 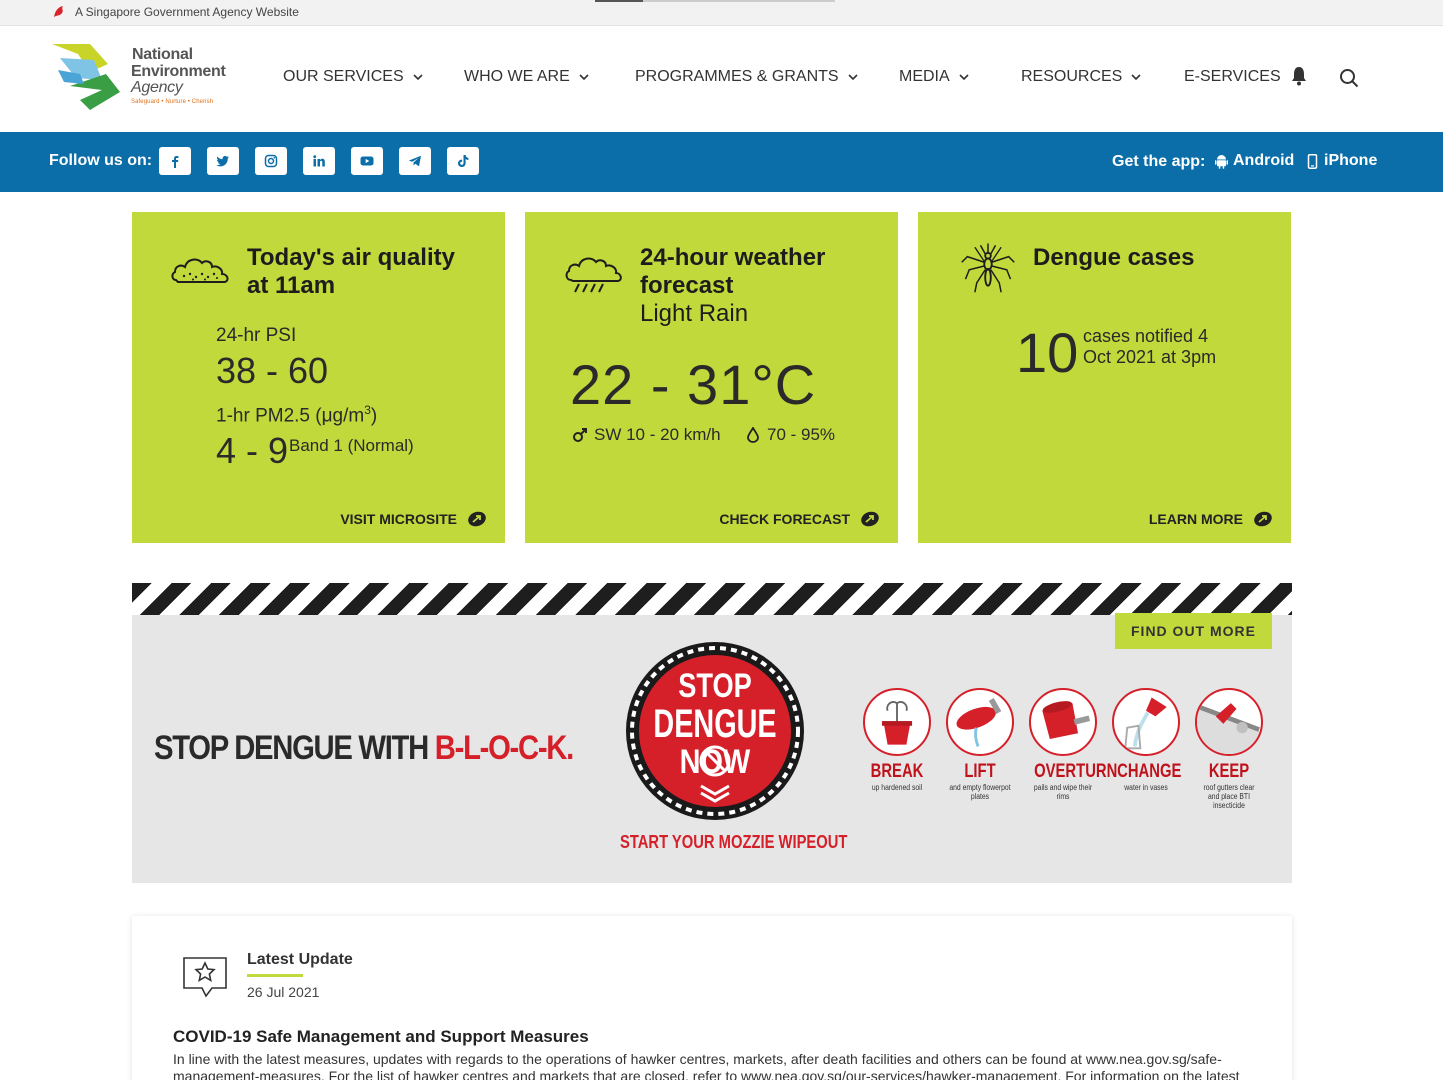 I want to click on iphone-app-link: iPhone, so click(x=1341, y=161).